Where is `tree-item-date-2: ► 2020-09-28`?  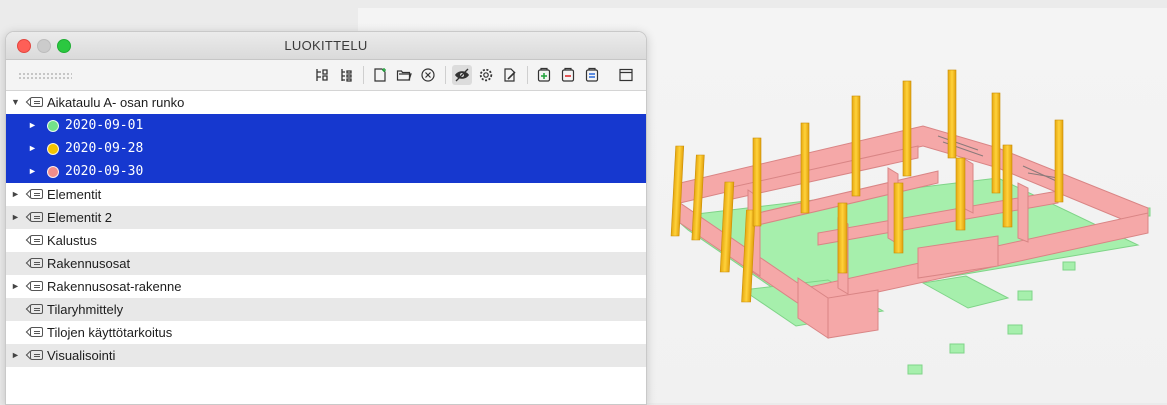 tree-item-date-2: ► 2020-09-28 is located at coordinates (326, 148).